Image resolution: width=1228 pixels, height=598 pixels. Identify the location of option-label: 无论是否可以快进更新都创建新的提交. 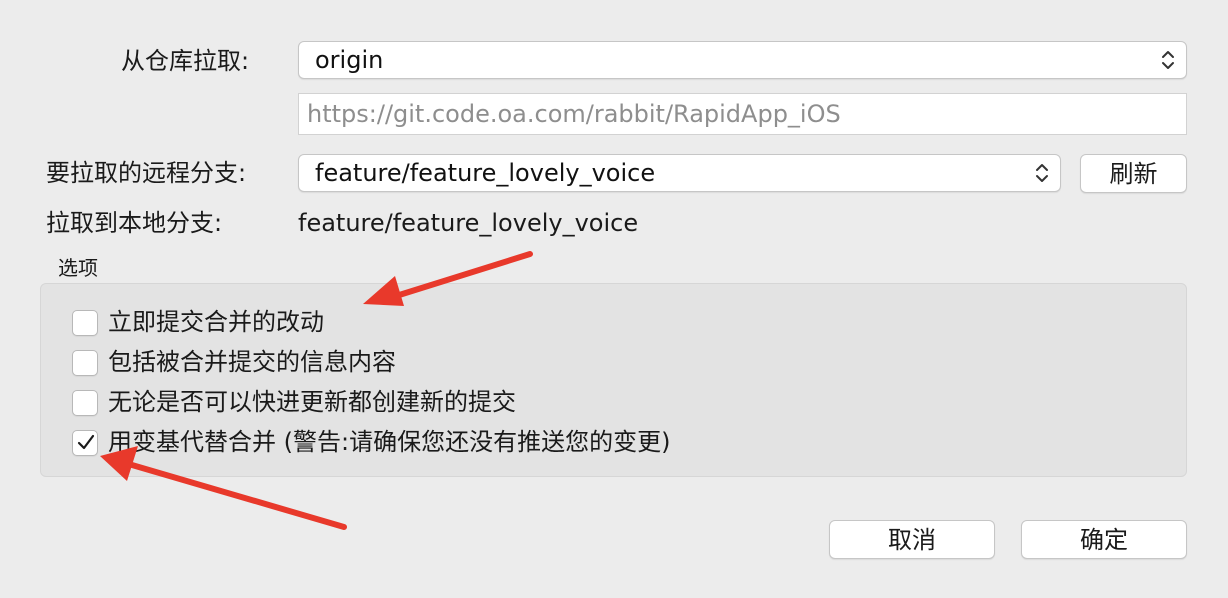
(312, 402).